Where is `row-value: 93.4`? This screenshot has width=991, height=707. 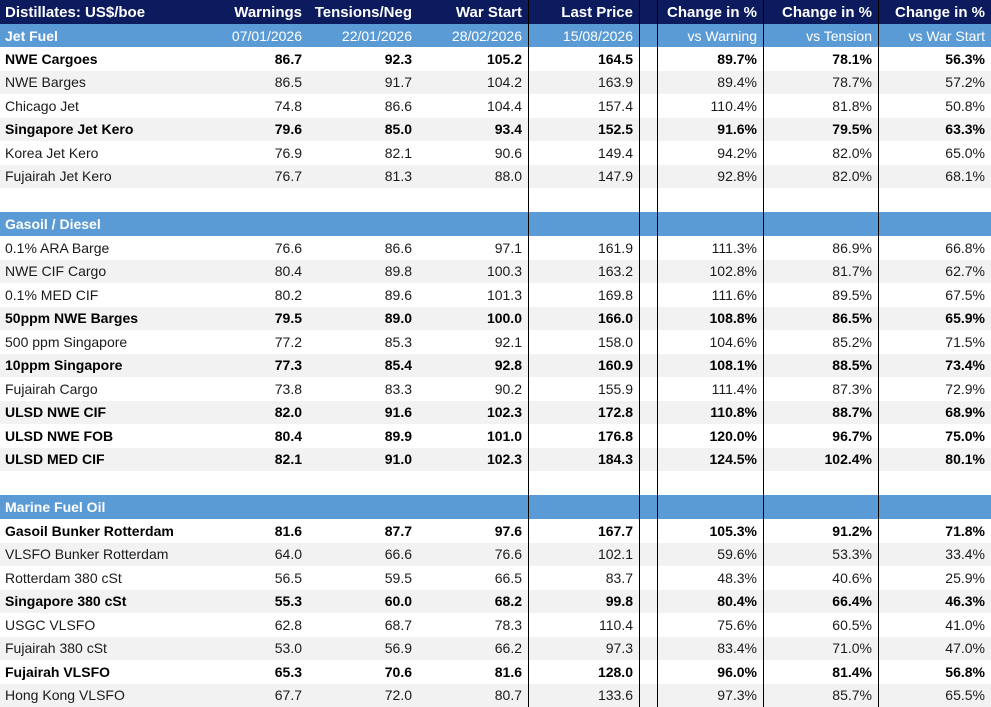 row-value: 93.4 is located at coordinates (473, 130).